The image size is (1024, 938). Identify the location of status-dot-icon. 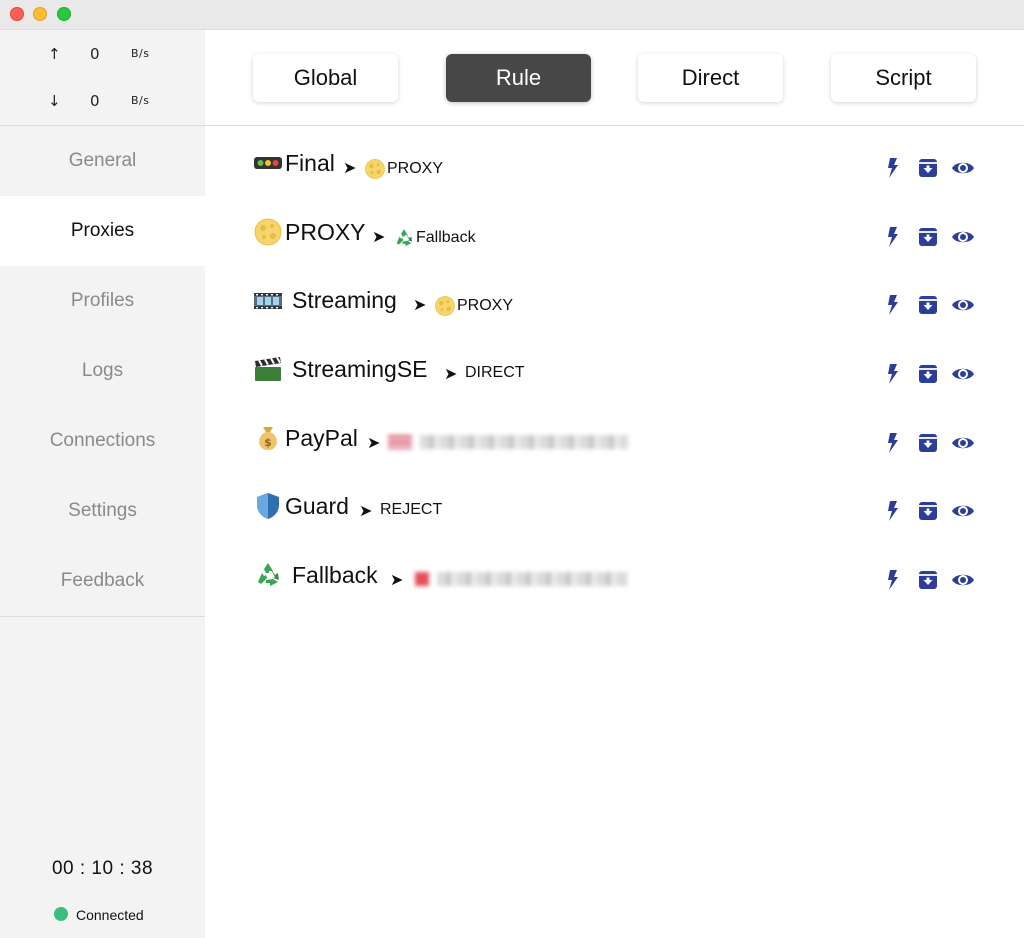
(61, 914).